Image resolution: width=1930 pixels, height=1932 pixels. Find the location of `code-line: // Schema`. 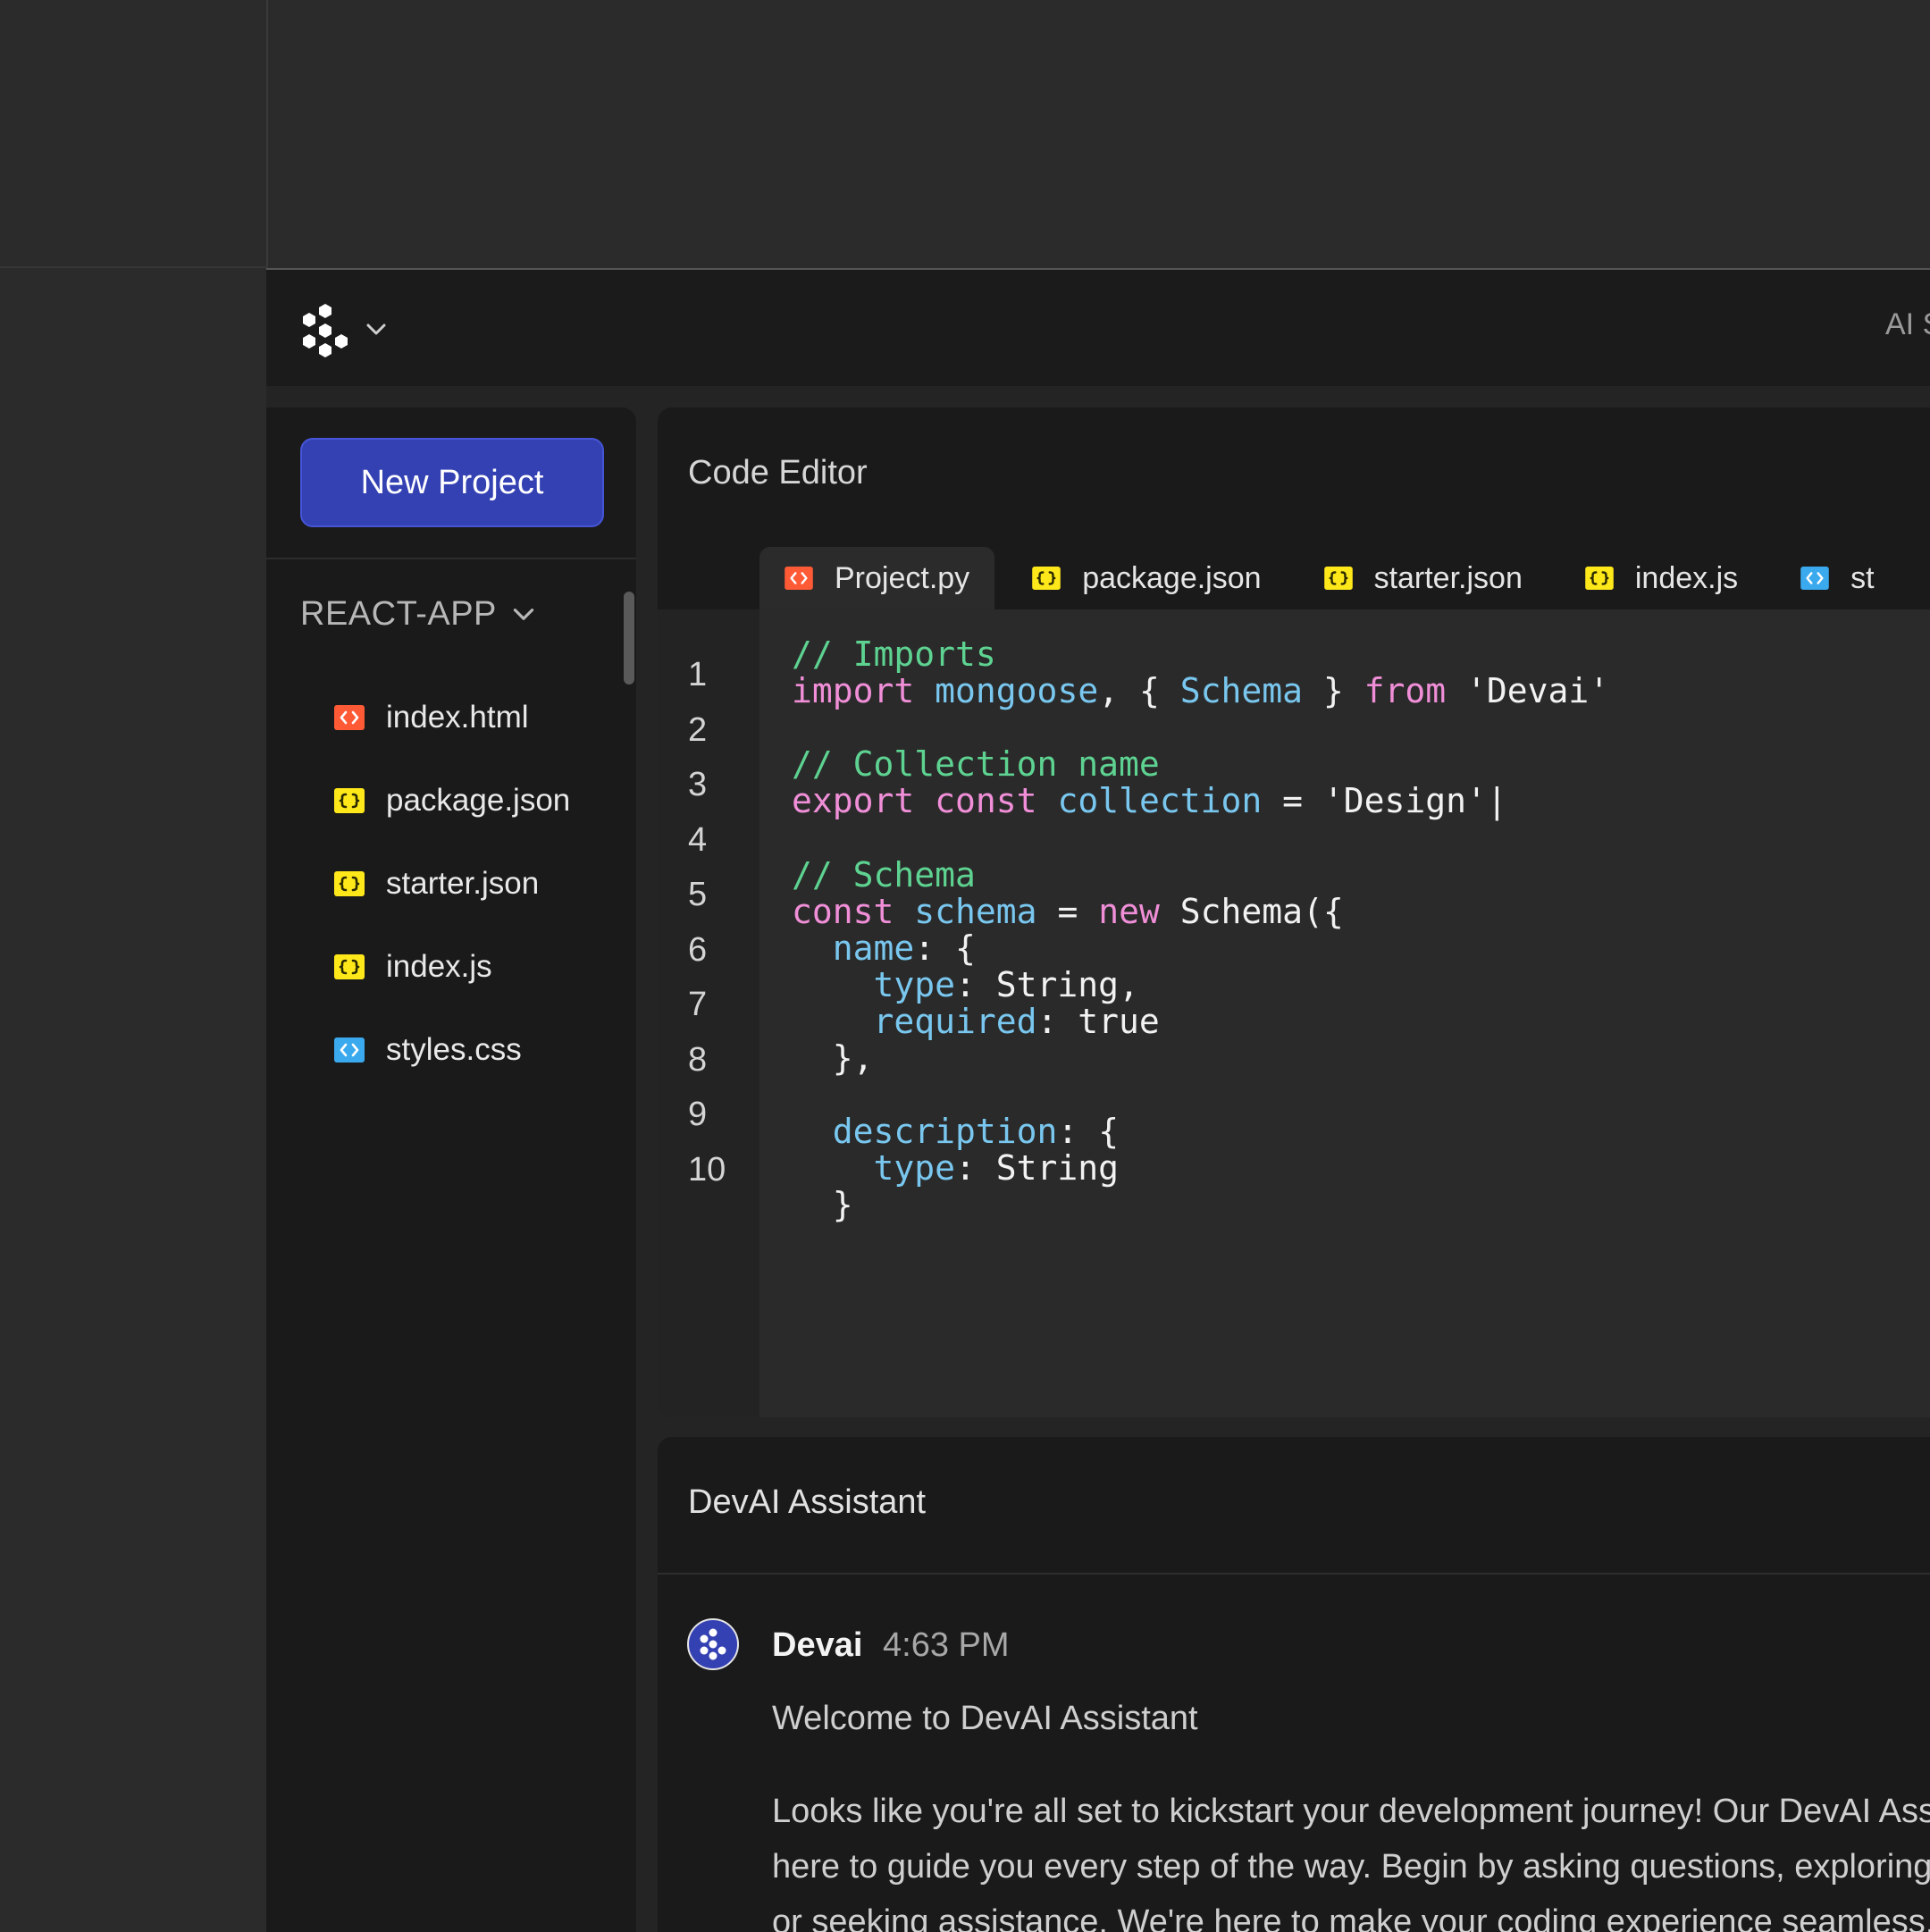

code-line: // Schema is located at coordinates (884, 875).